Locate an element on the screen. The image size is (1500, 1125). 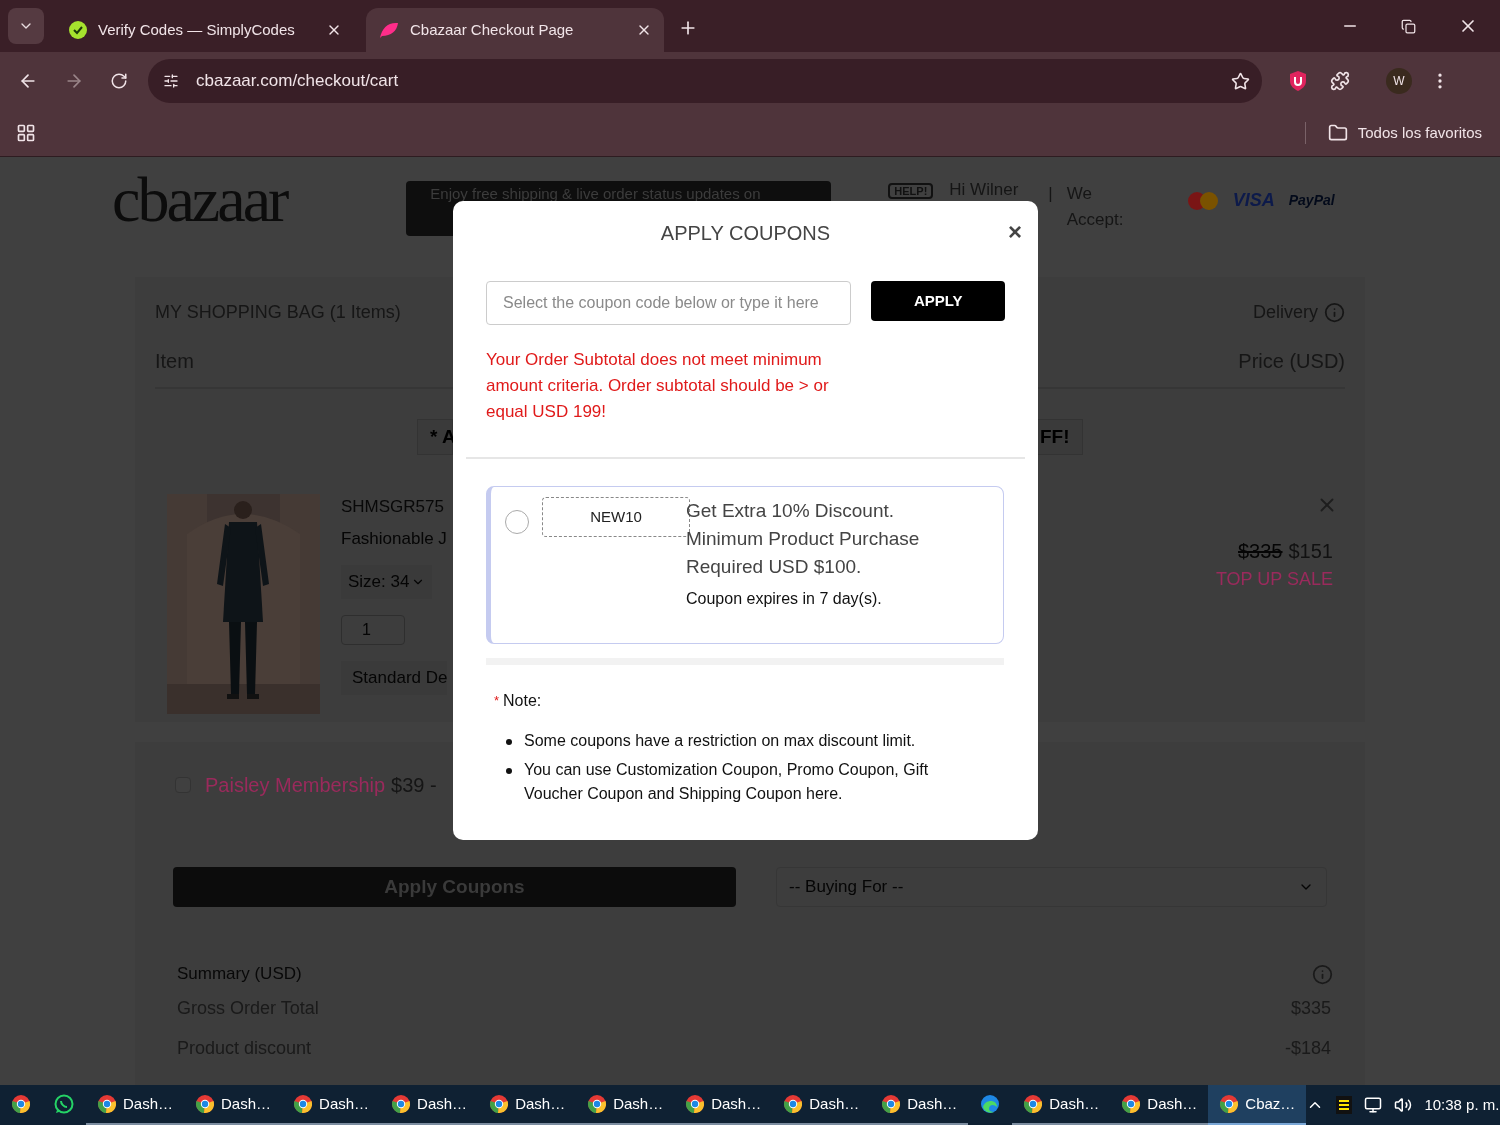
shield-icon is located at coordinates (1298, 81).